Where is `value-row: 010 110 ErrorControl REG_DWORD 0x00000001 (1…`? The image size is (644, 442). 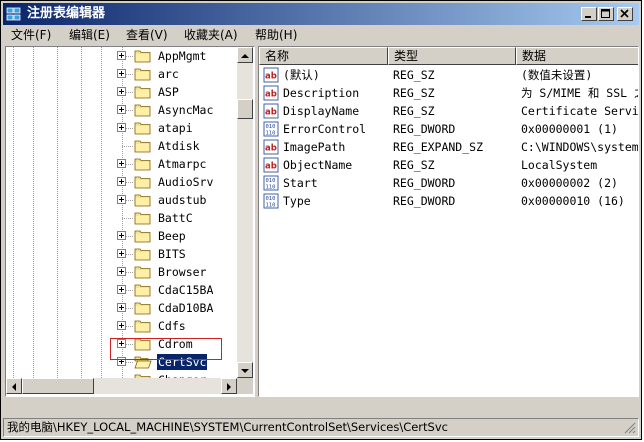
value-row: 010 110 ErrorControl REG_DWORD 0x00000001 (1… is located at coordinates (448, 129).